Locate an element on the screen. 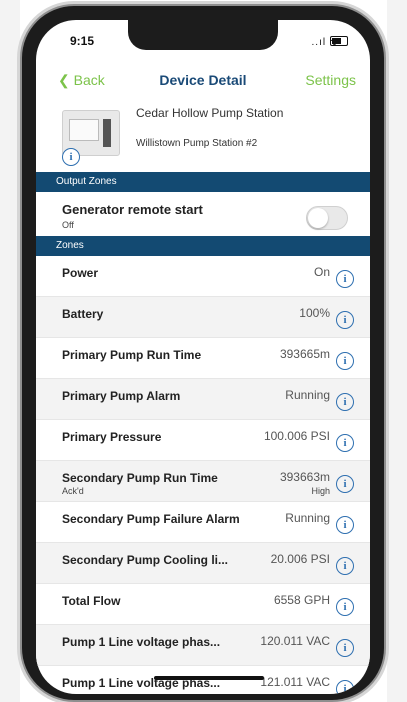 This screenshot has height=702, width=407. zone-row: Pump 1 Line voltage phas... 121.011 VAC i is located at coordinates (203, 680).